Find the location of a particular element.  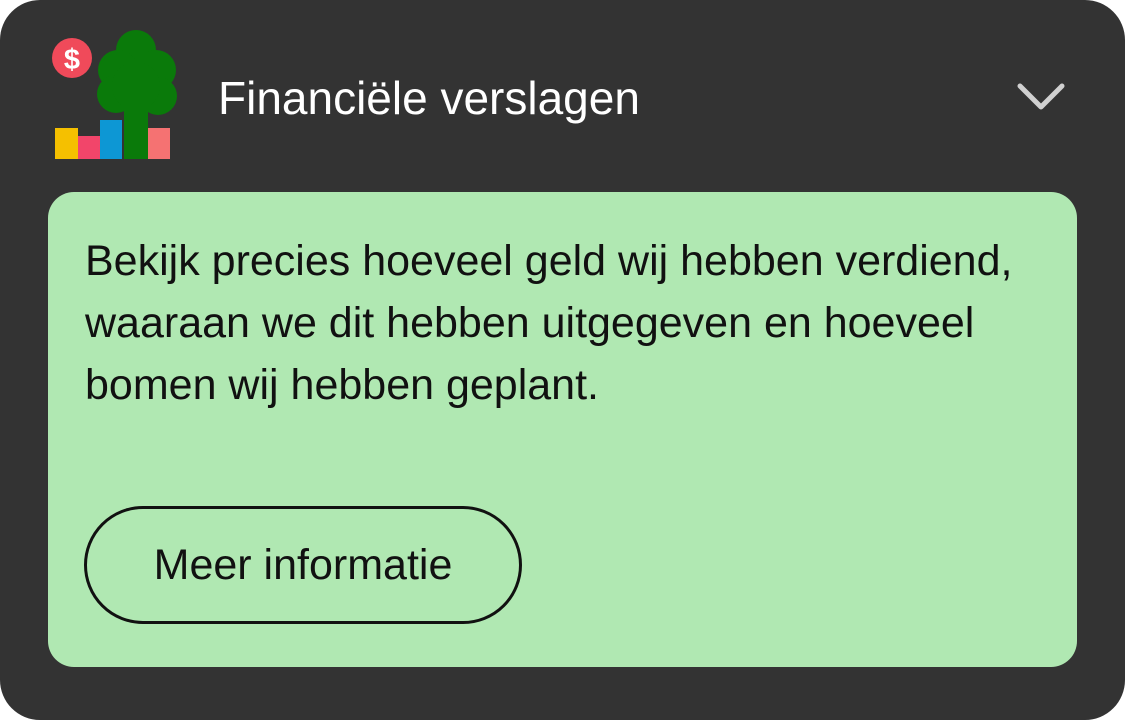

more-info-button: Meer informatie is located at coordinates (303, 565).